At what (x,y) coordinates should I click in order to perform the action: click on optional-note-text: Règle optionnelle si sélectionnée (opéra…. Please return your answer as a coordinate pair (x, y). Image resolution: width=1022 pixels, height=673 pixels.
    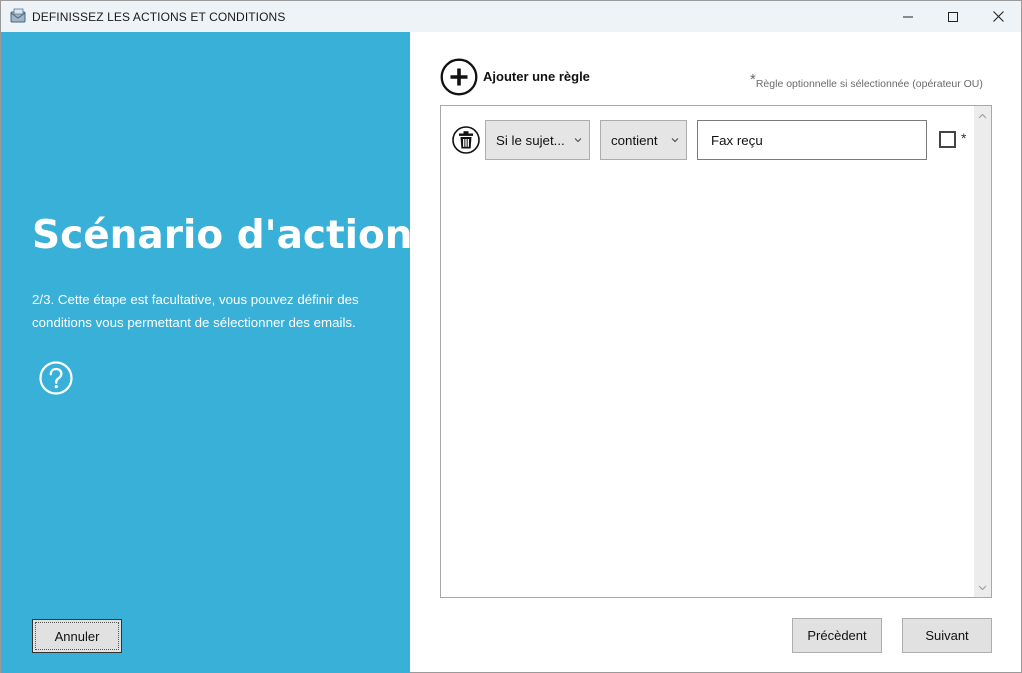
    Looking at the image, I should click on (869, 84).